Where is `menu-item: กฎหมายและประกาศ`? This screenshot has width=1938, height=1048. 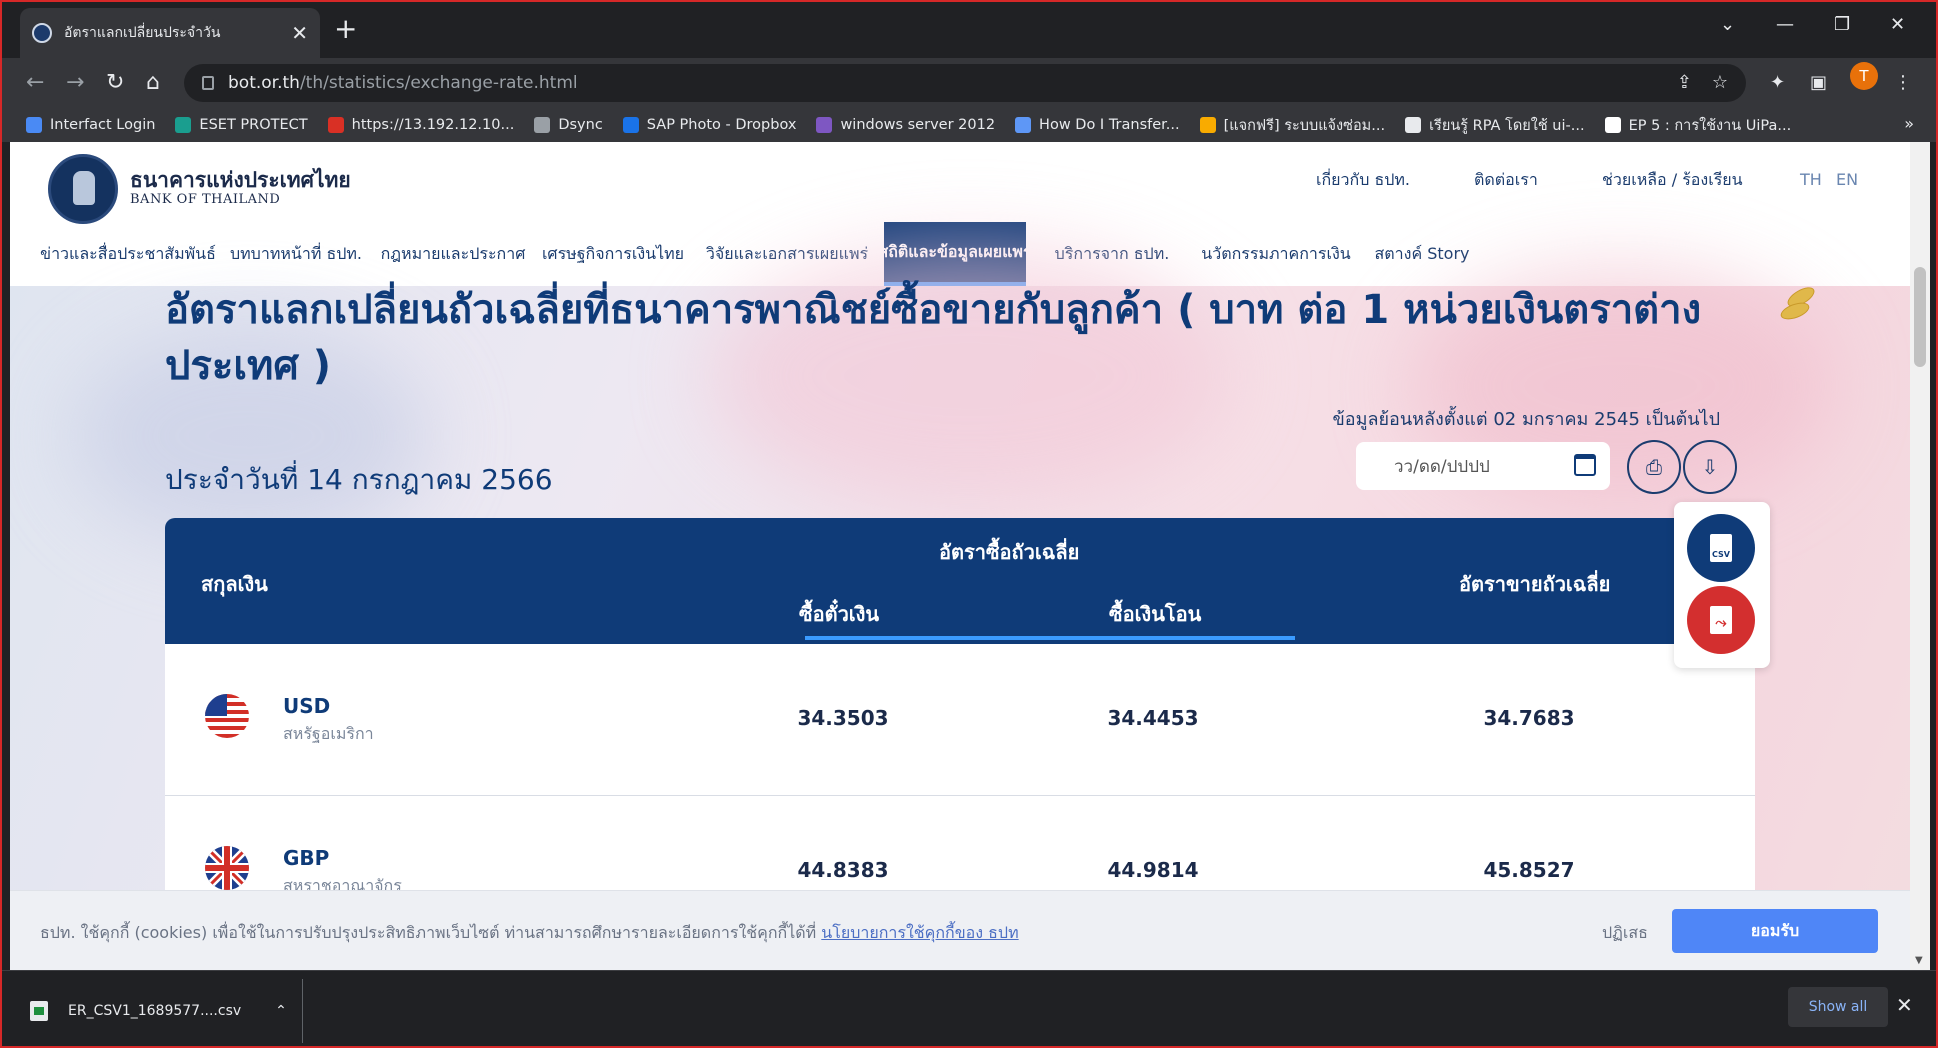 menu-item: กฎหมายและประกาศ is located at coordinates (453, 254).